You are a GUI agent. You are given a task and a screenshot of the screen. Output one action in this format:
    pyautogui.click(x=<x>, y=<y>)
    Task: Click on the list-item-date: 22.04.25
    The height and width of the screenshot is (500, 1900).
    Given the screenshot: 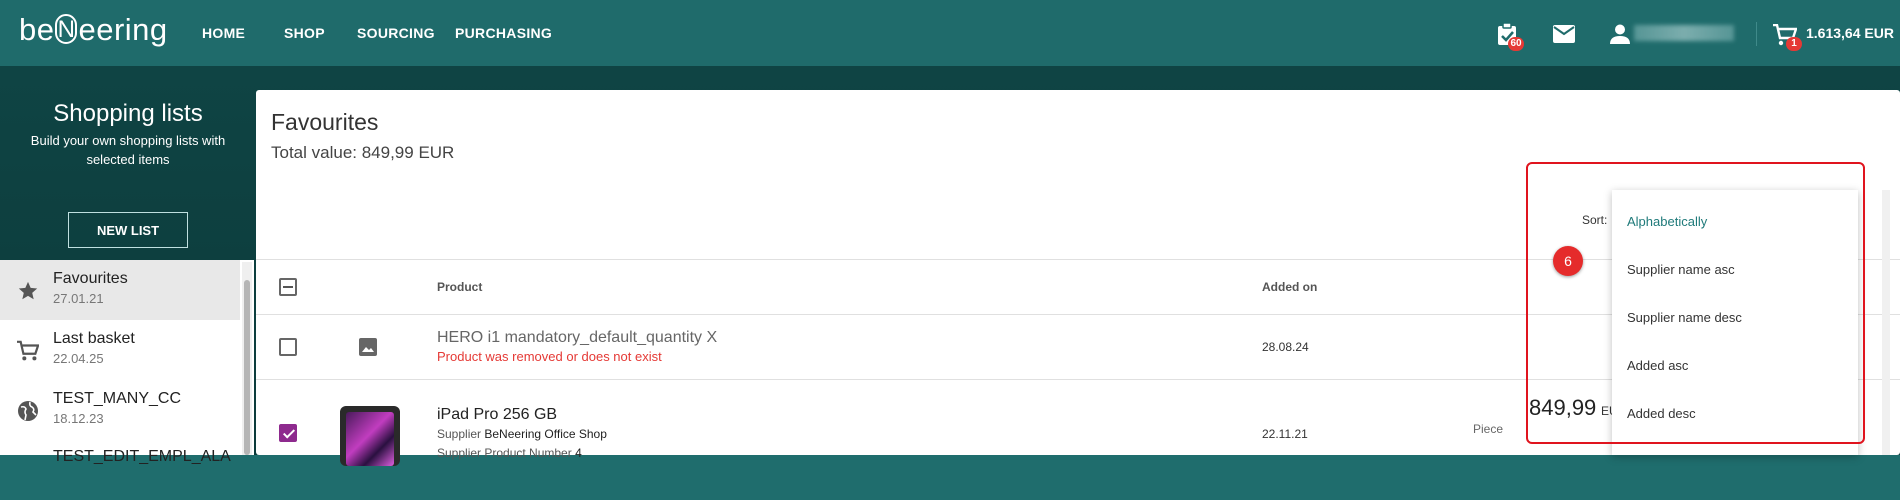 What is the action you would take?
    pyautogui.click(x=78, y=358)
    